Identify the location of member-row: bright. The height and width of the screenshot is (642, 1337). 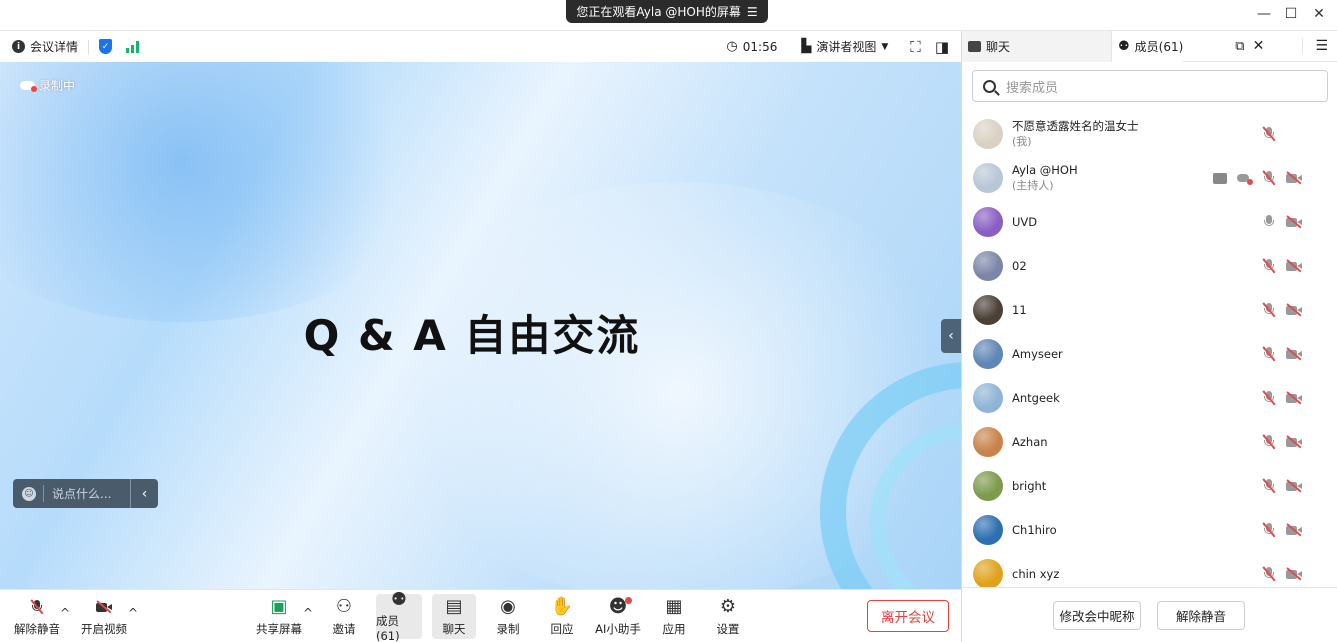
(1149, 486).